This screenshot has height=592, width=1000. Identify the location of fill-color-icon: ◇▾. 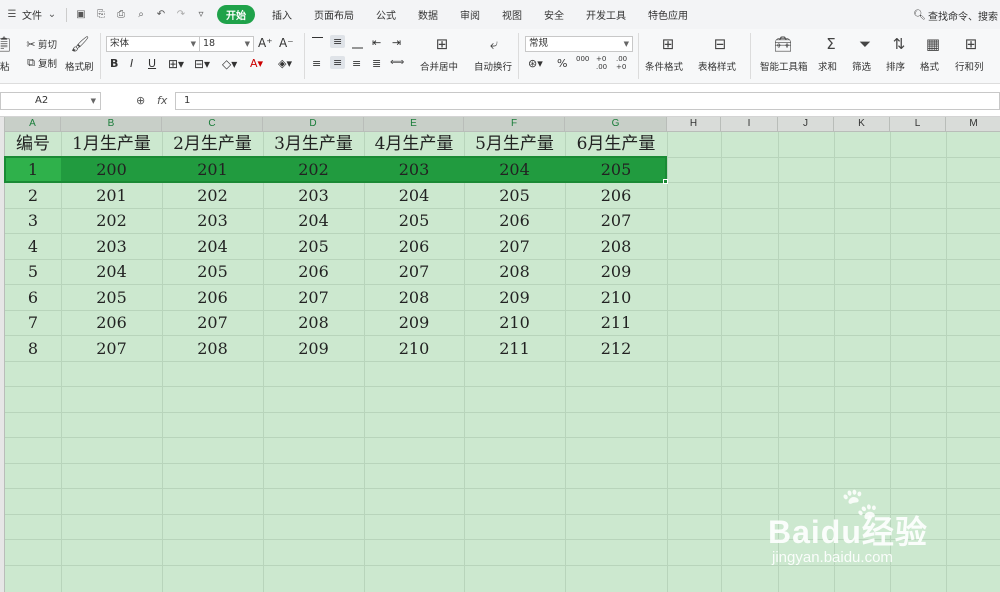
(229, 64).